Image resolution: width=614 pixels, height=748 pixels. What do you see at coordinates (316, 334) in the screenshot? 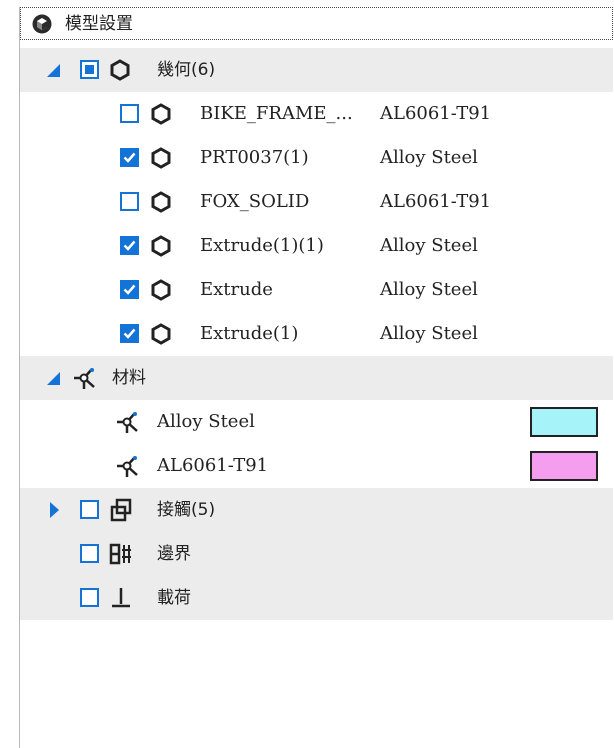
I see `geometry-item: Extrude(1) Alloy Steel` at bounding box center [316, 334].